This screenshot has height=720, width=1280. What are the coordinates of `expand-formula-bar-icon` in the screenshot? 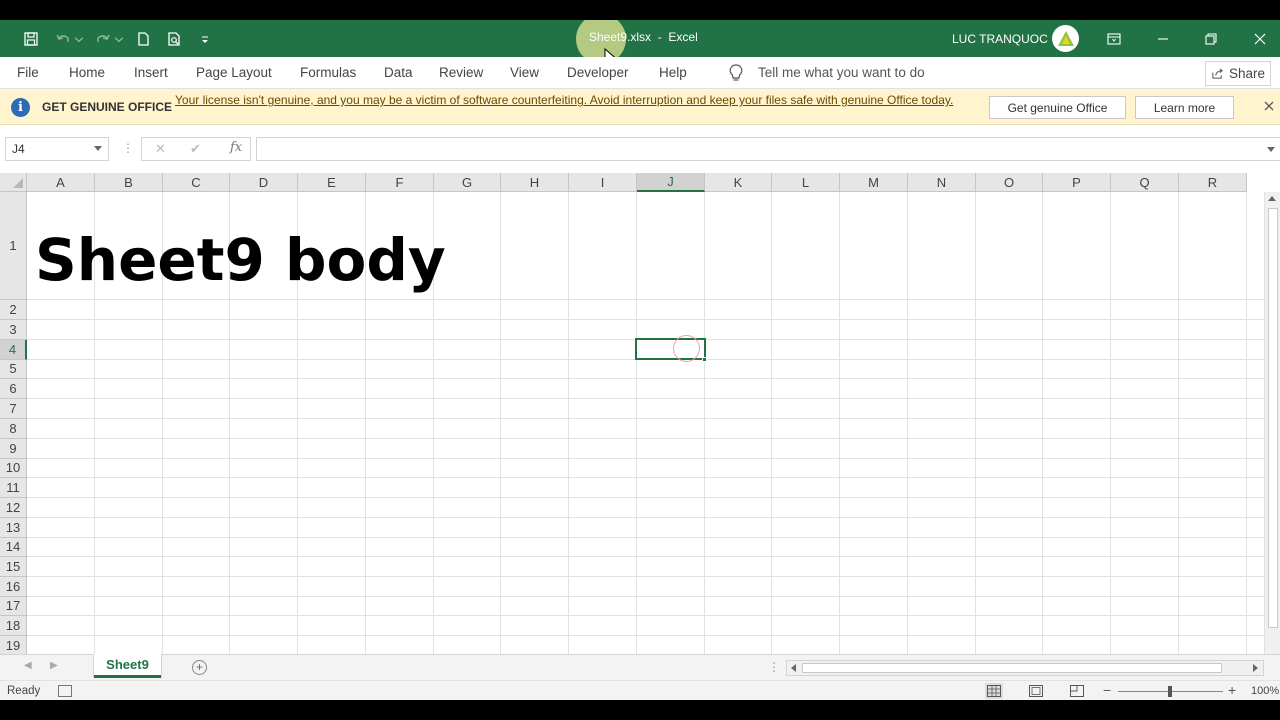 It's located at (1271, 149).